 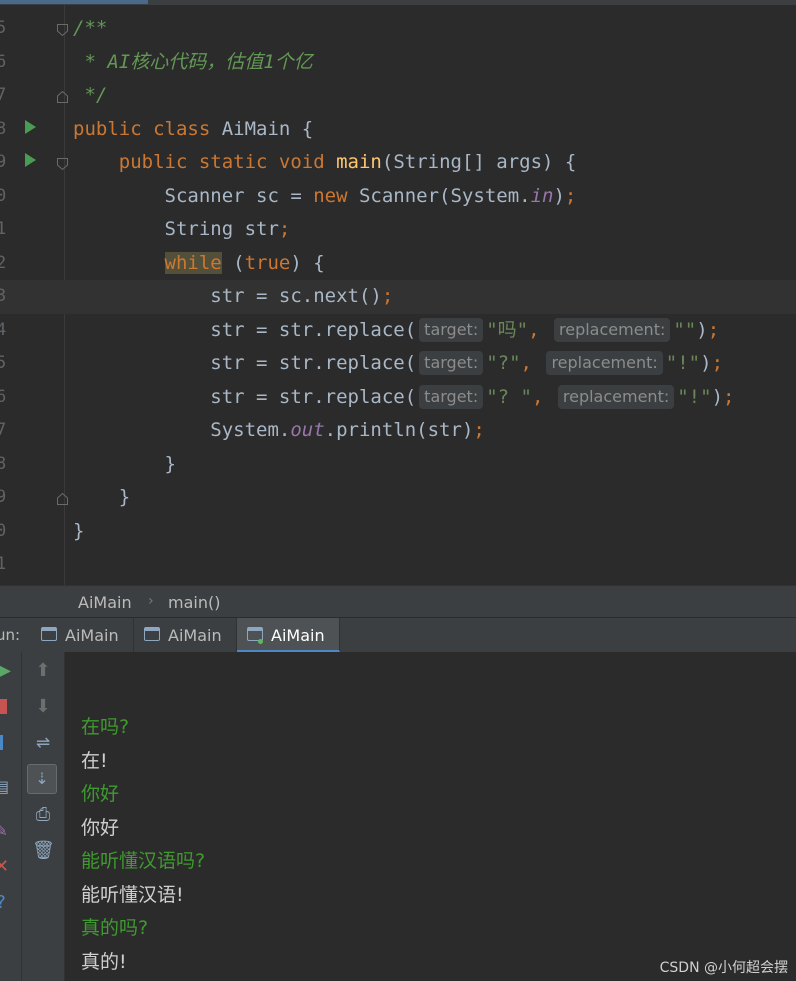 I want to click on code-token: Scanner sc =, so click(x=193, y=195).